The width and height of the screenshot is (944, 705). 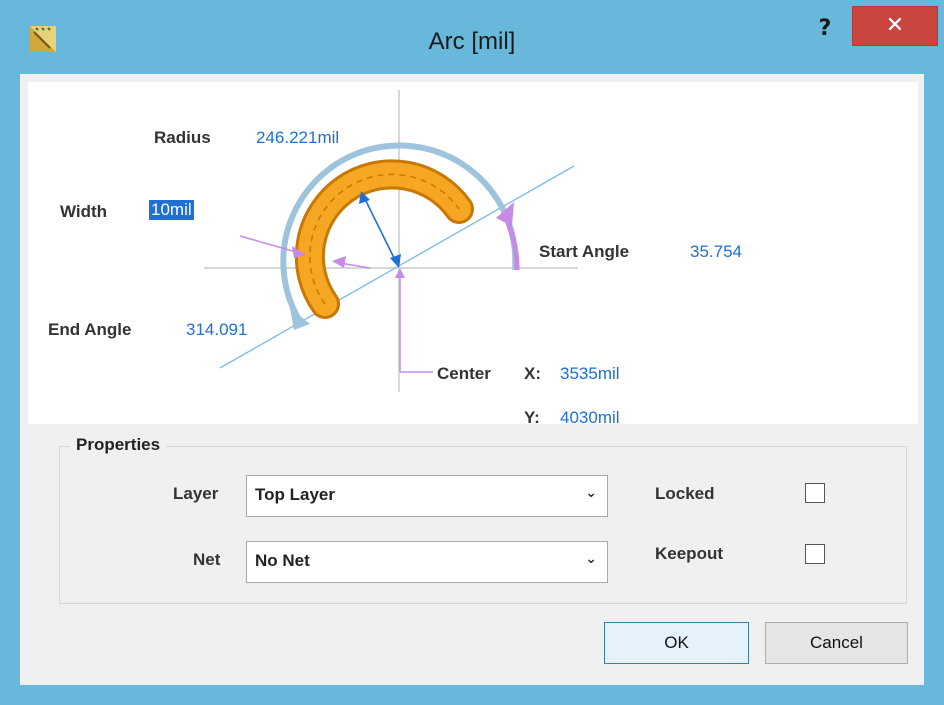 What do you see at coordinates (472, 41) in the screenshot?
I see `window-title: Arc [mil]` at bounding box center [472, 41].